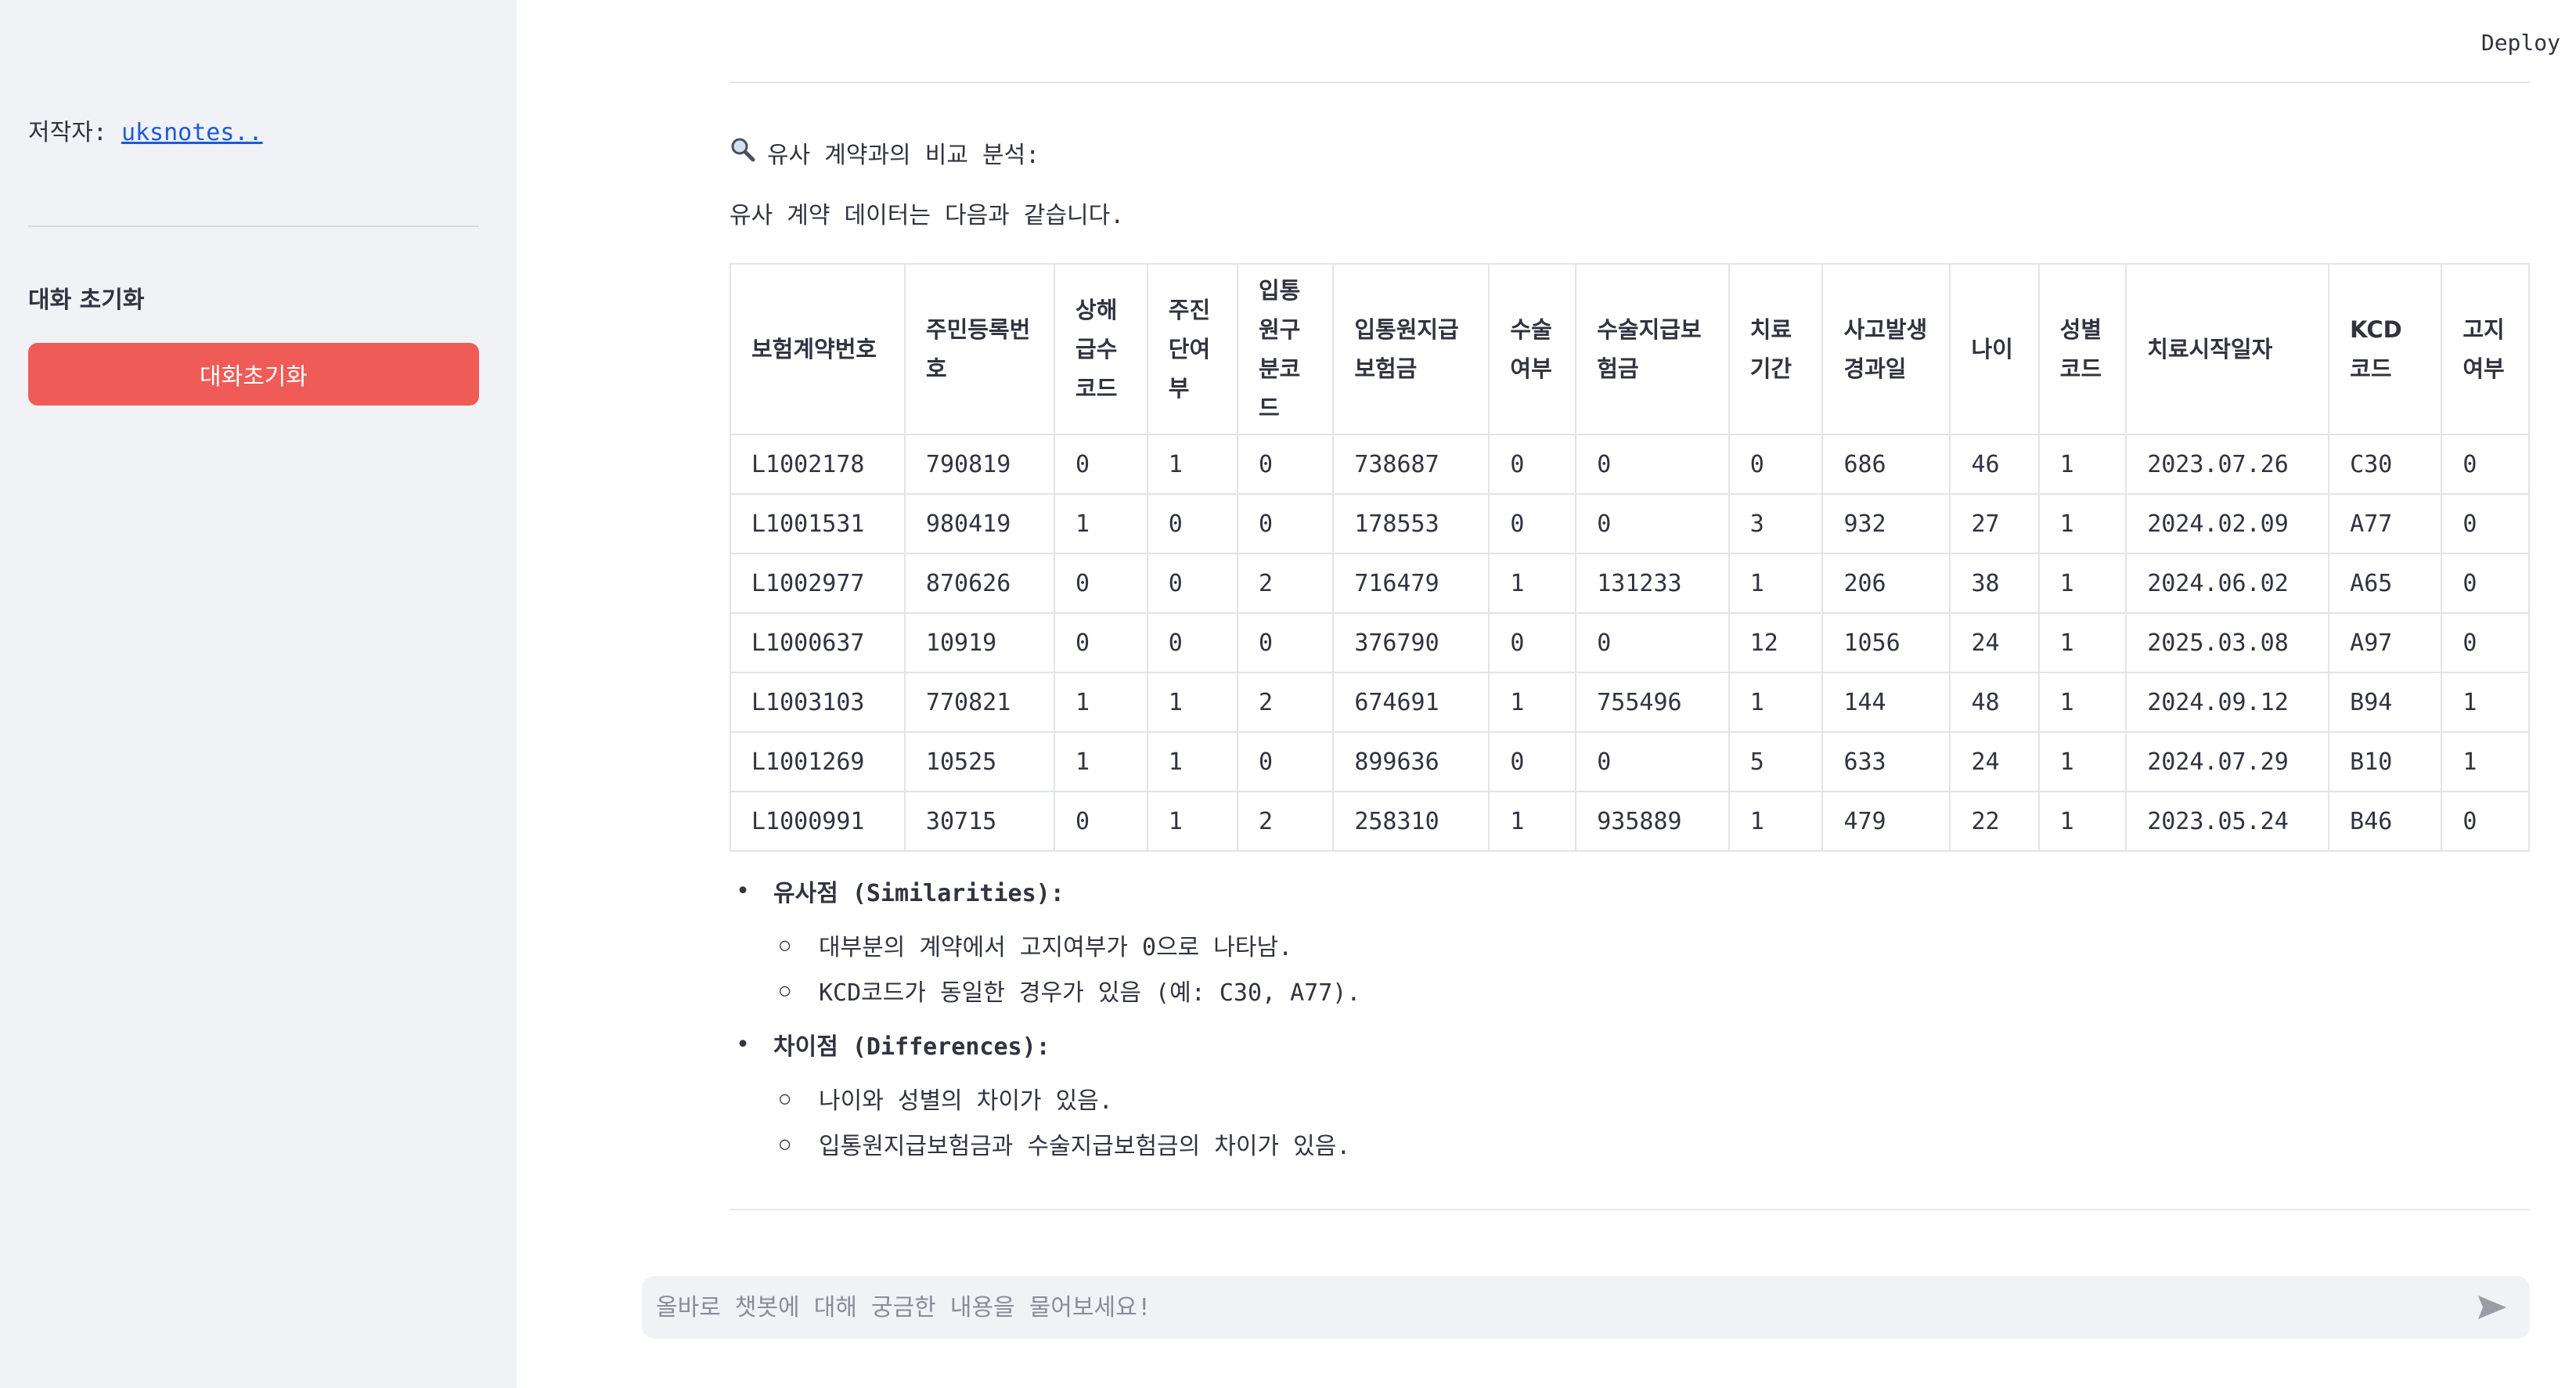 The image size is (2576, 1388). I want to click on column-header: 사고발생경과일, so click(1886, 349).